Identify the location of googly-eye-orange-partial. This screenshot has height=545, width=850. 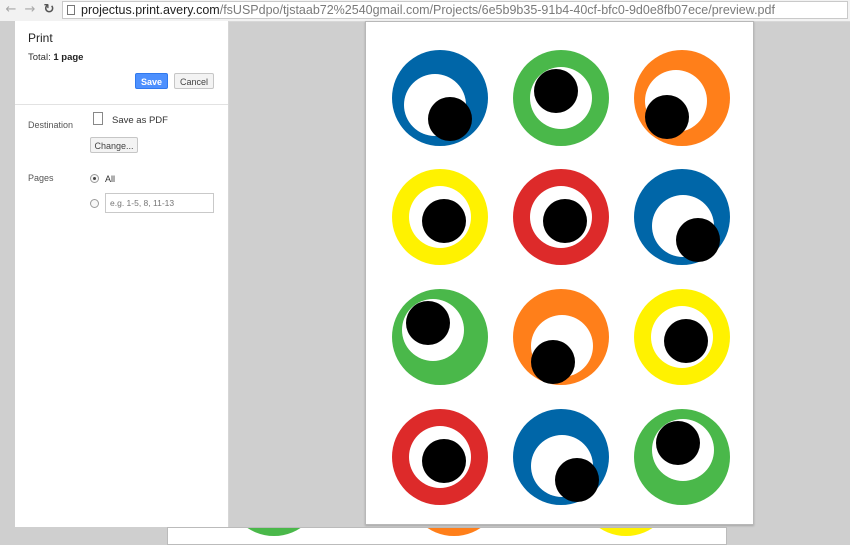
(454, 532).